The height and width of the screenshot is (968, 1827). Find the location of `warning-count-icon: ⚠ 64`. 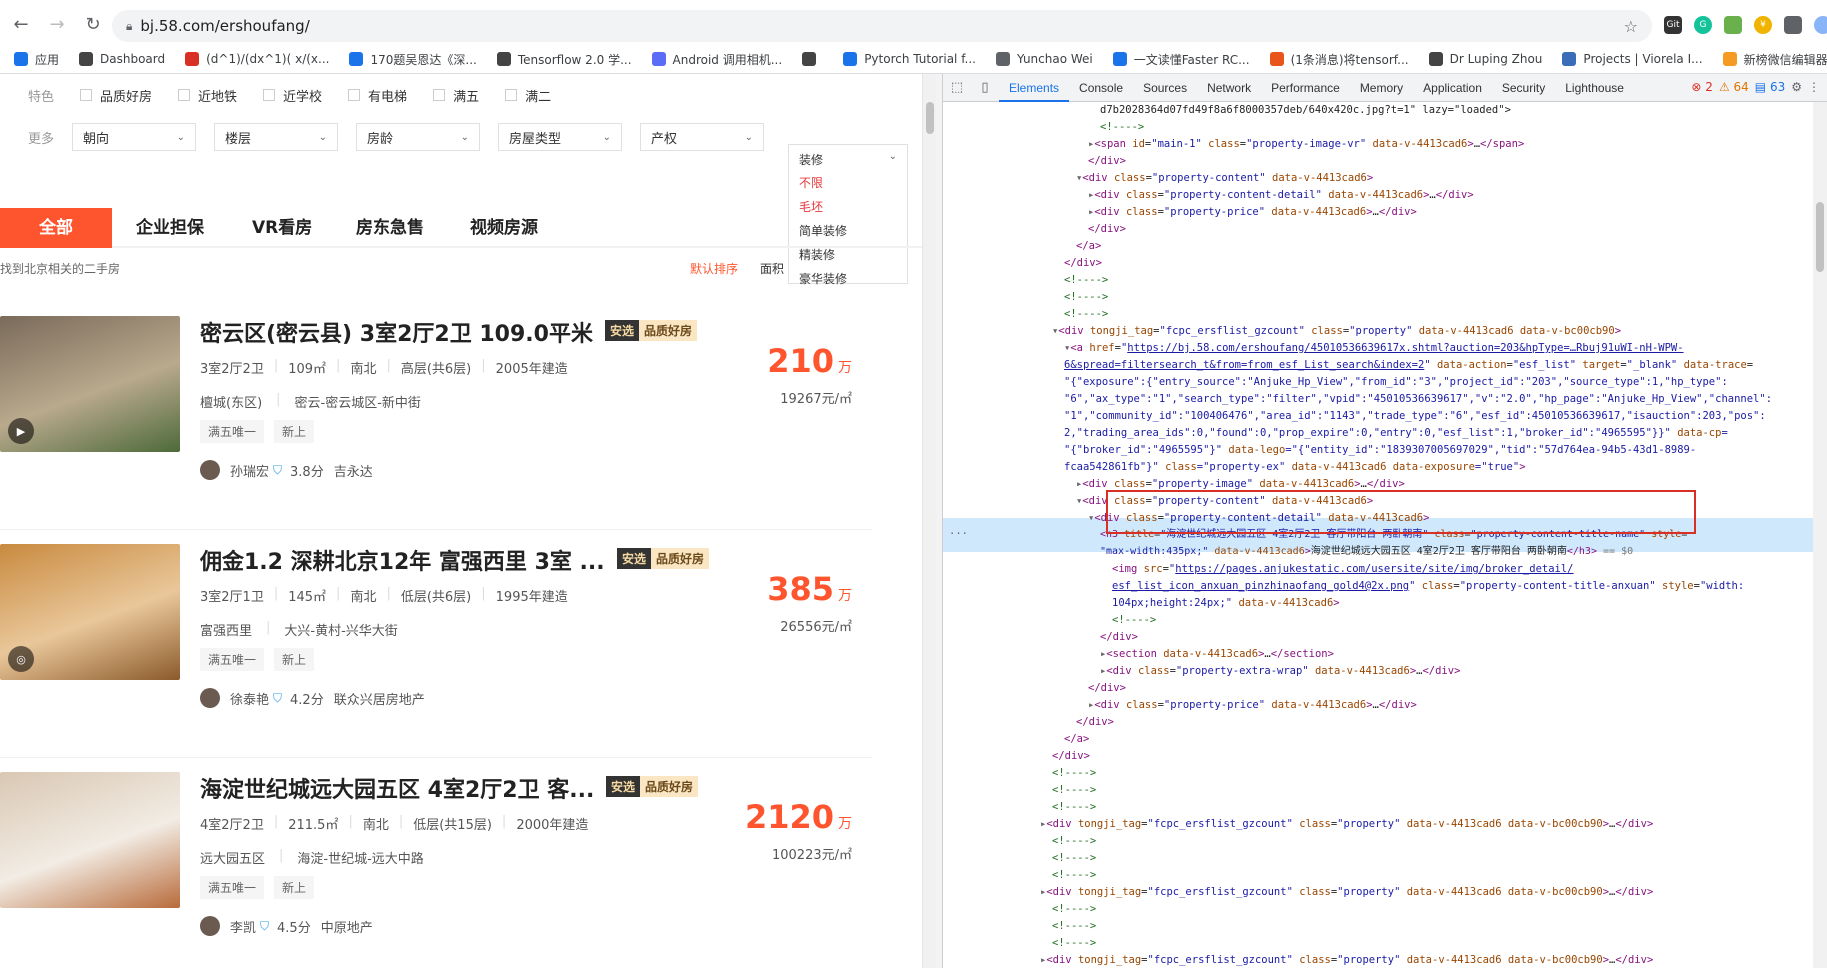

warning-count-icon: ⚠ 64 is located at coordinates (1734, 87).